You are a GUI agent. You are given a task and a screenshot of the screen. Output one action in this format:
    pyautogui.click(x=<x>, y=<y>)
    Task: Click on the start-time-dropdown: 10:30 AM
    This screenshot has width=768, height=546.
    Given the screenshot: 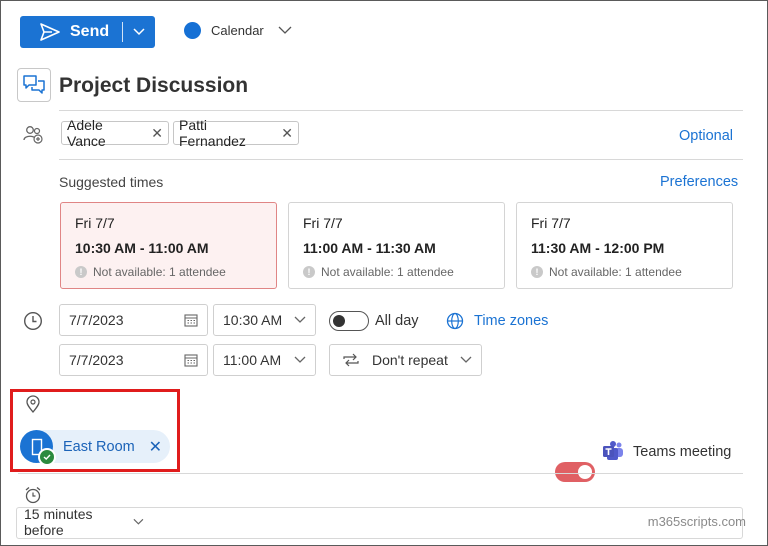 What is the action you would take?
    pyautogui.click(x=264, y=320)
    